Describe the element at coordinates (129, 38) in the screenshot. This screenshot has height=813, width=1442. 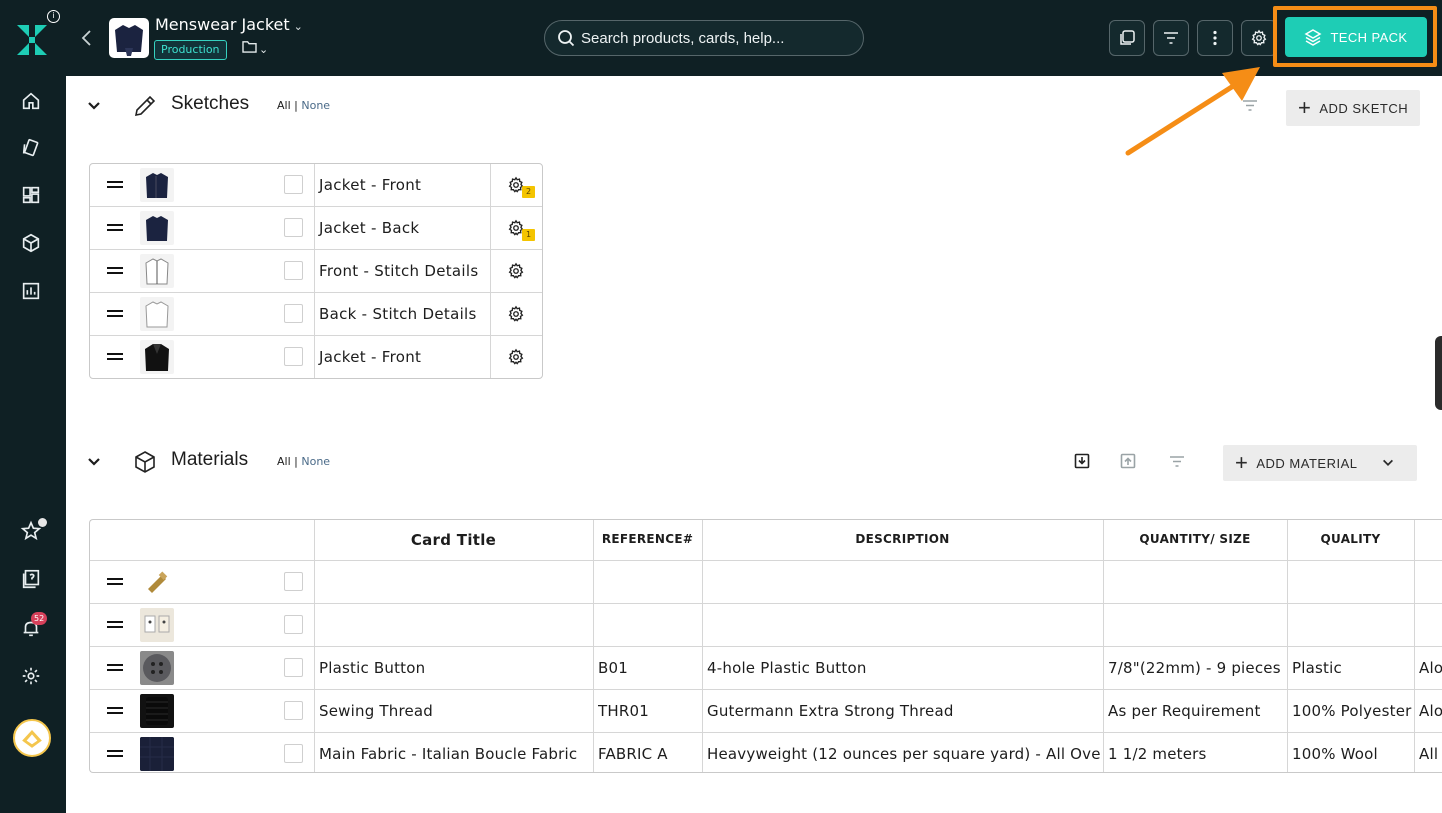
I see `product-thumbnail` at that location.